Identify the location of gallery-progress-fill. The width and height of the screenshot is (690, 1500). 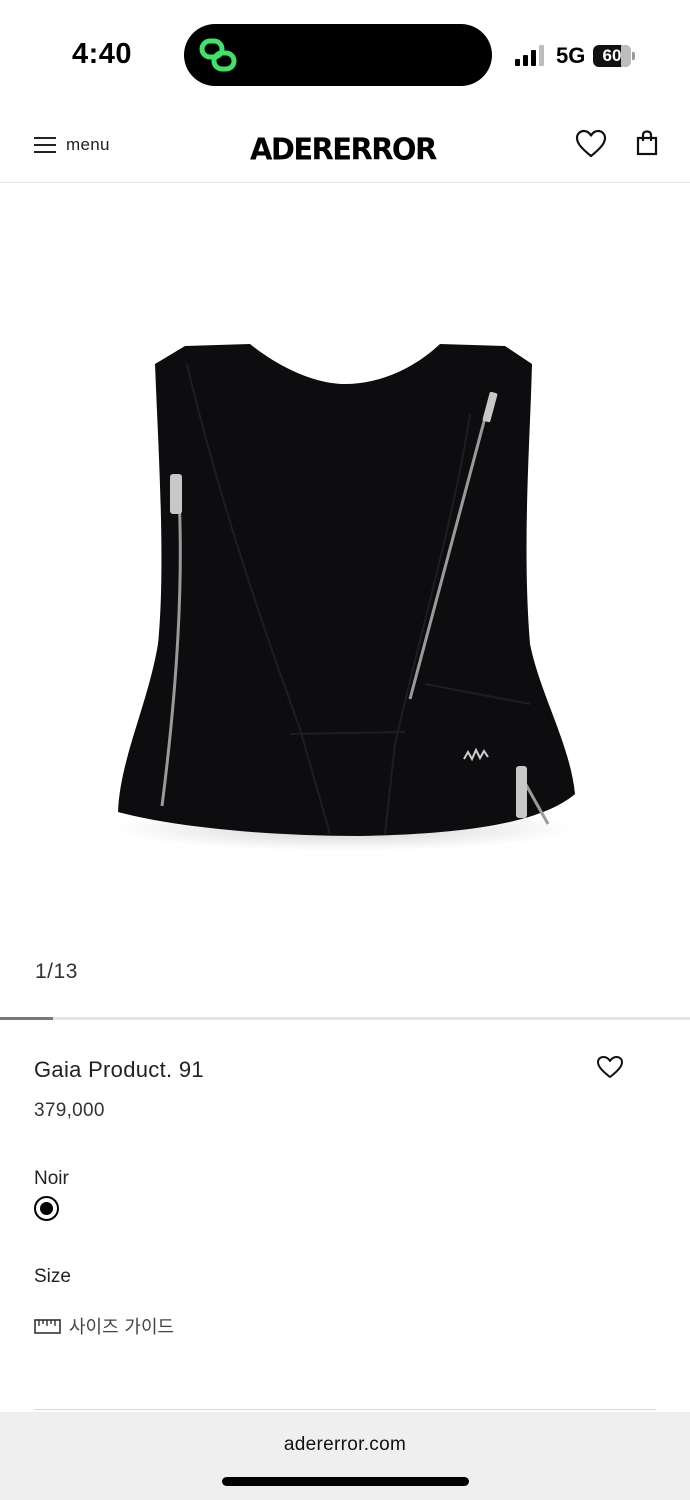
(27, 1018).